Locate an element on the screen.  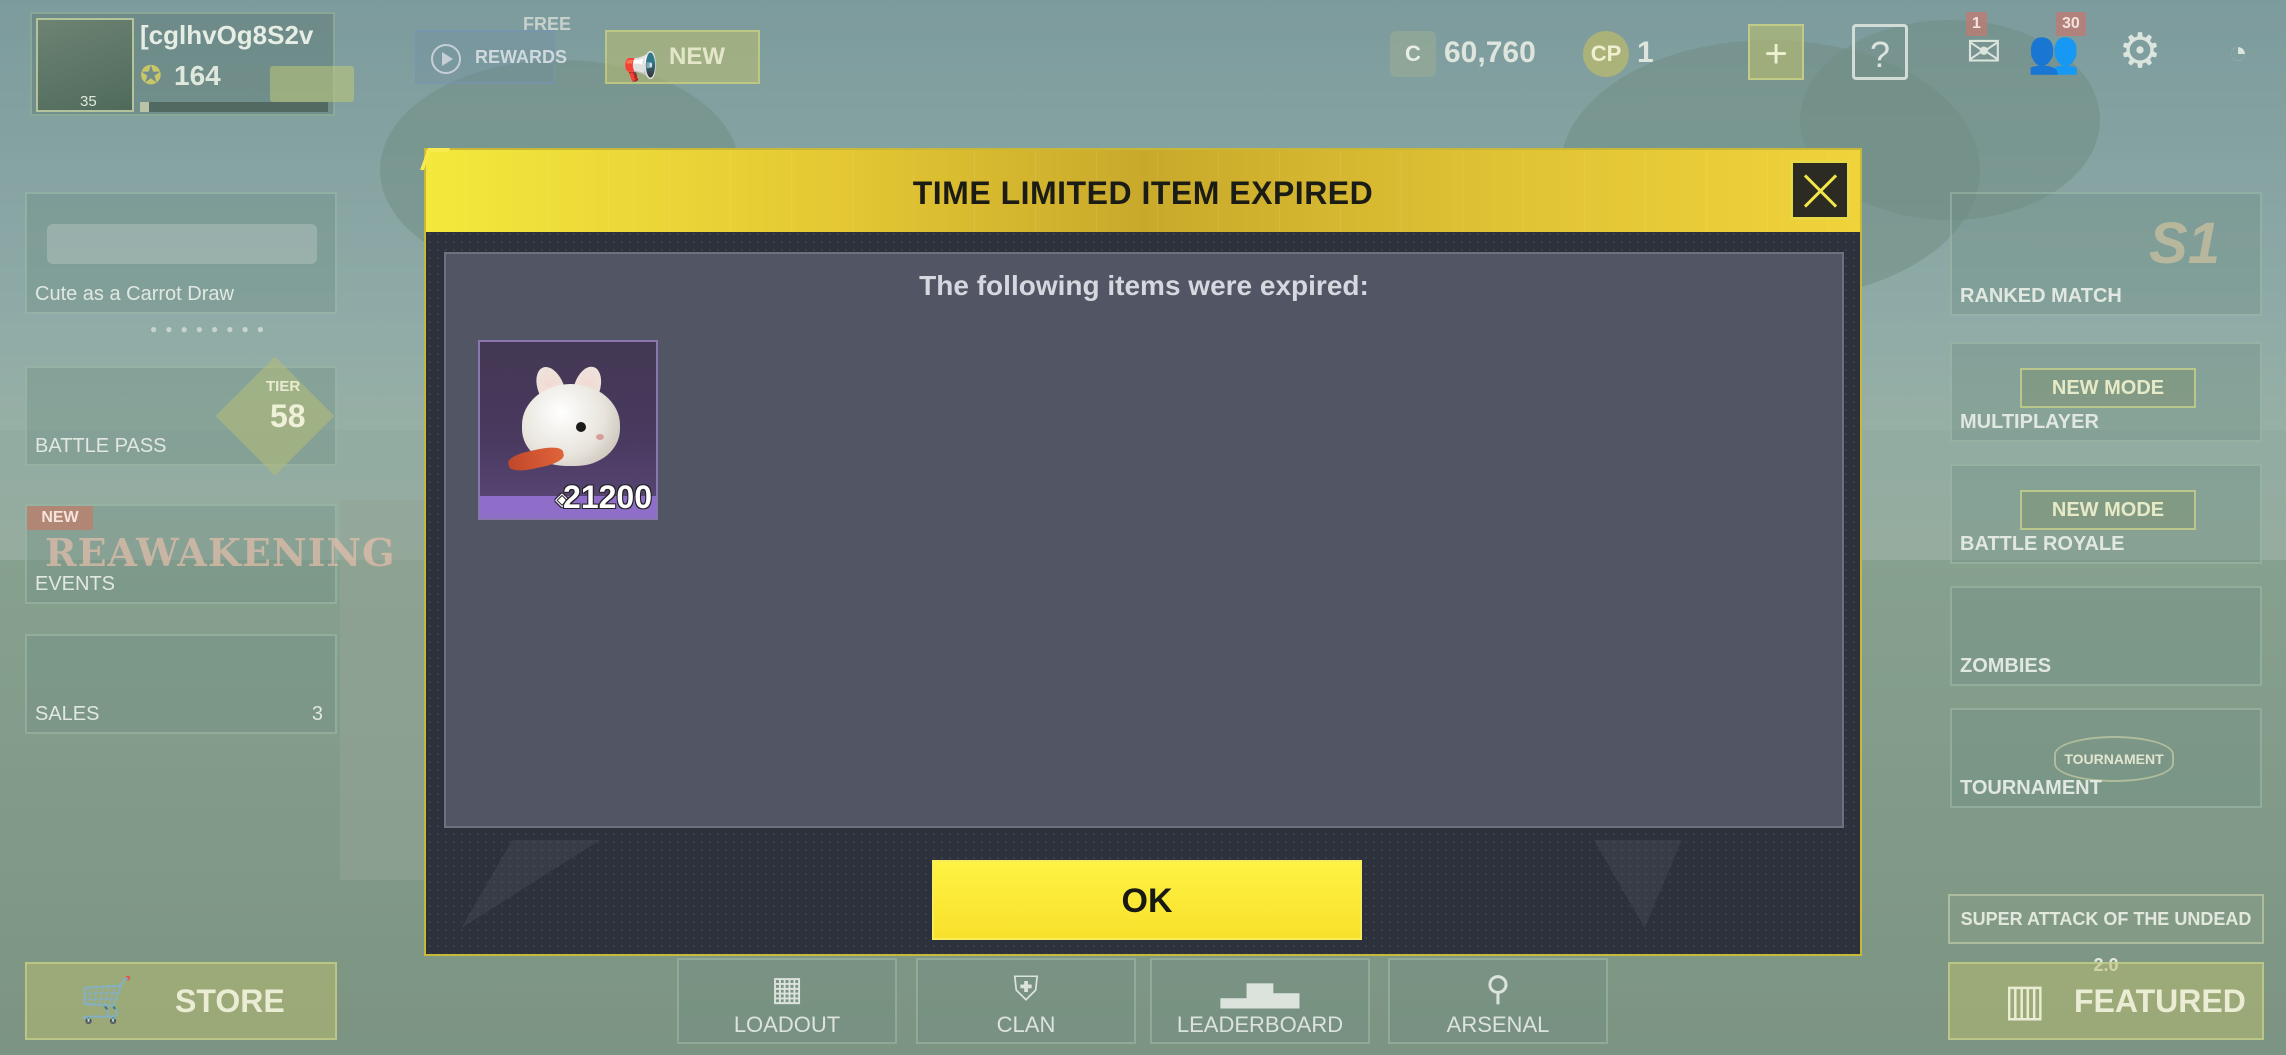
arsenal-icon: ⚲ is located at coordinates (1498, 989).